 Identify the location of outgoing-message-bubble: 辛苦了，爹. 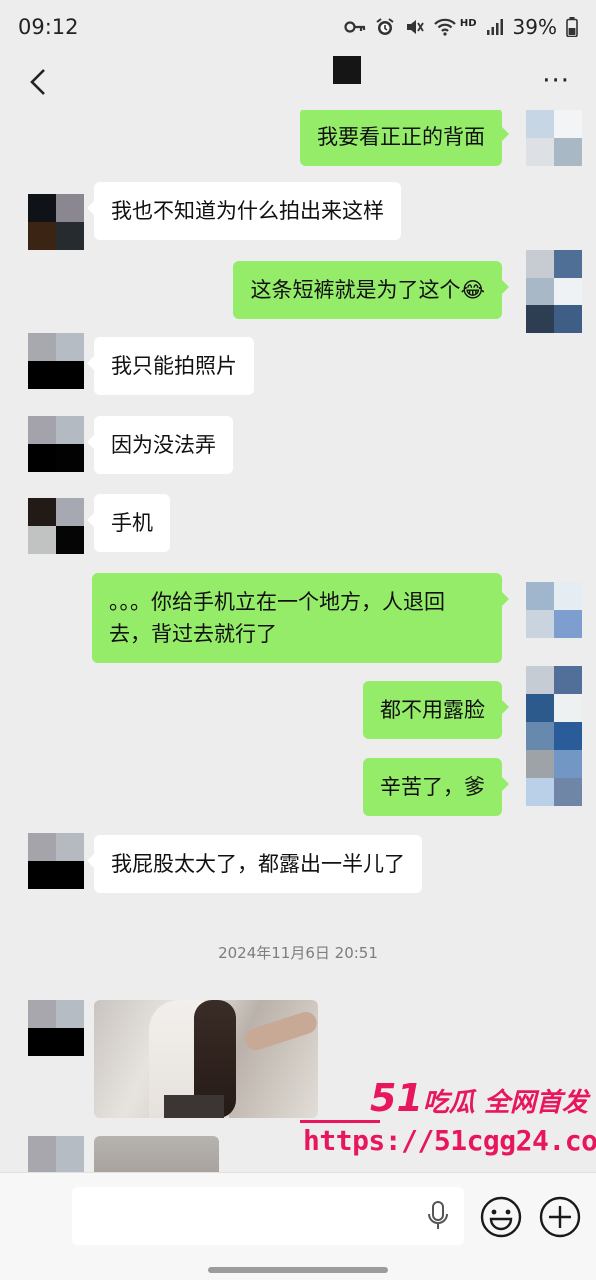
(436, 787).